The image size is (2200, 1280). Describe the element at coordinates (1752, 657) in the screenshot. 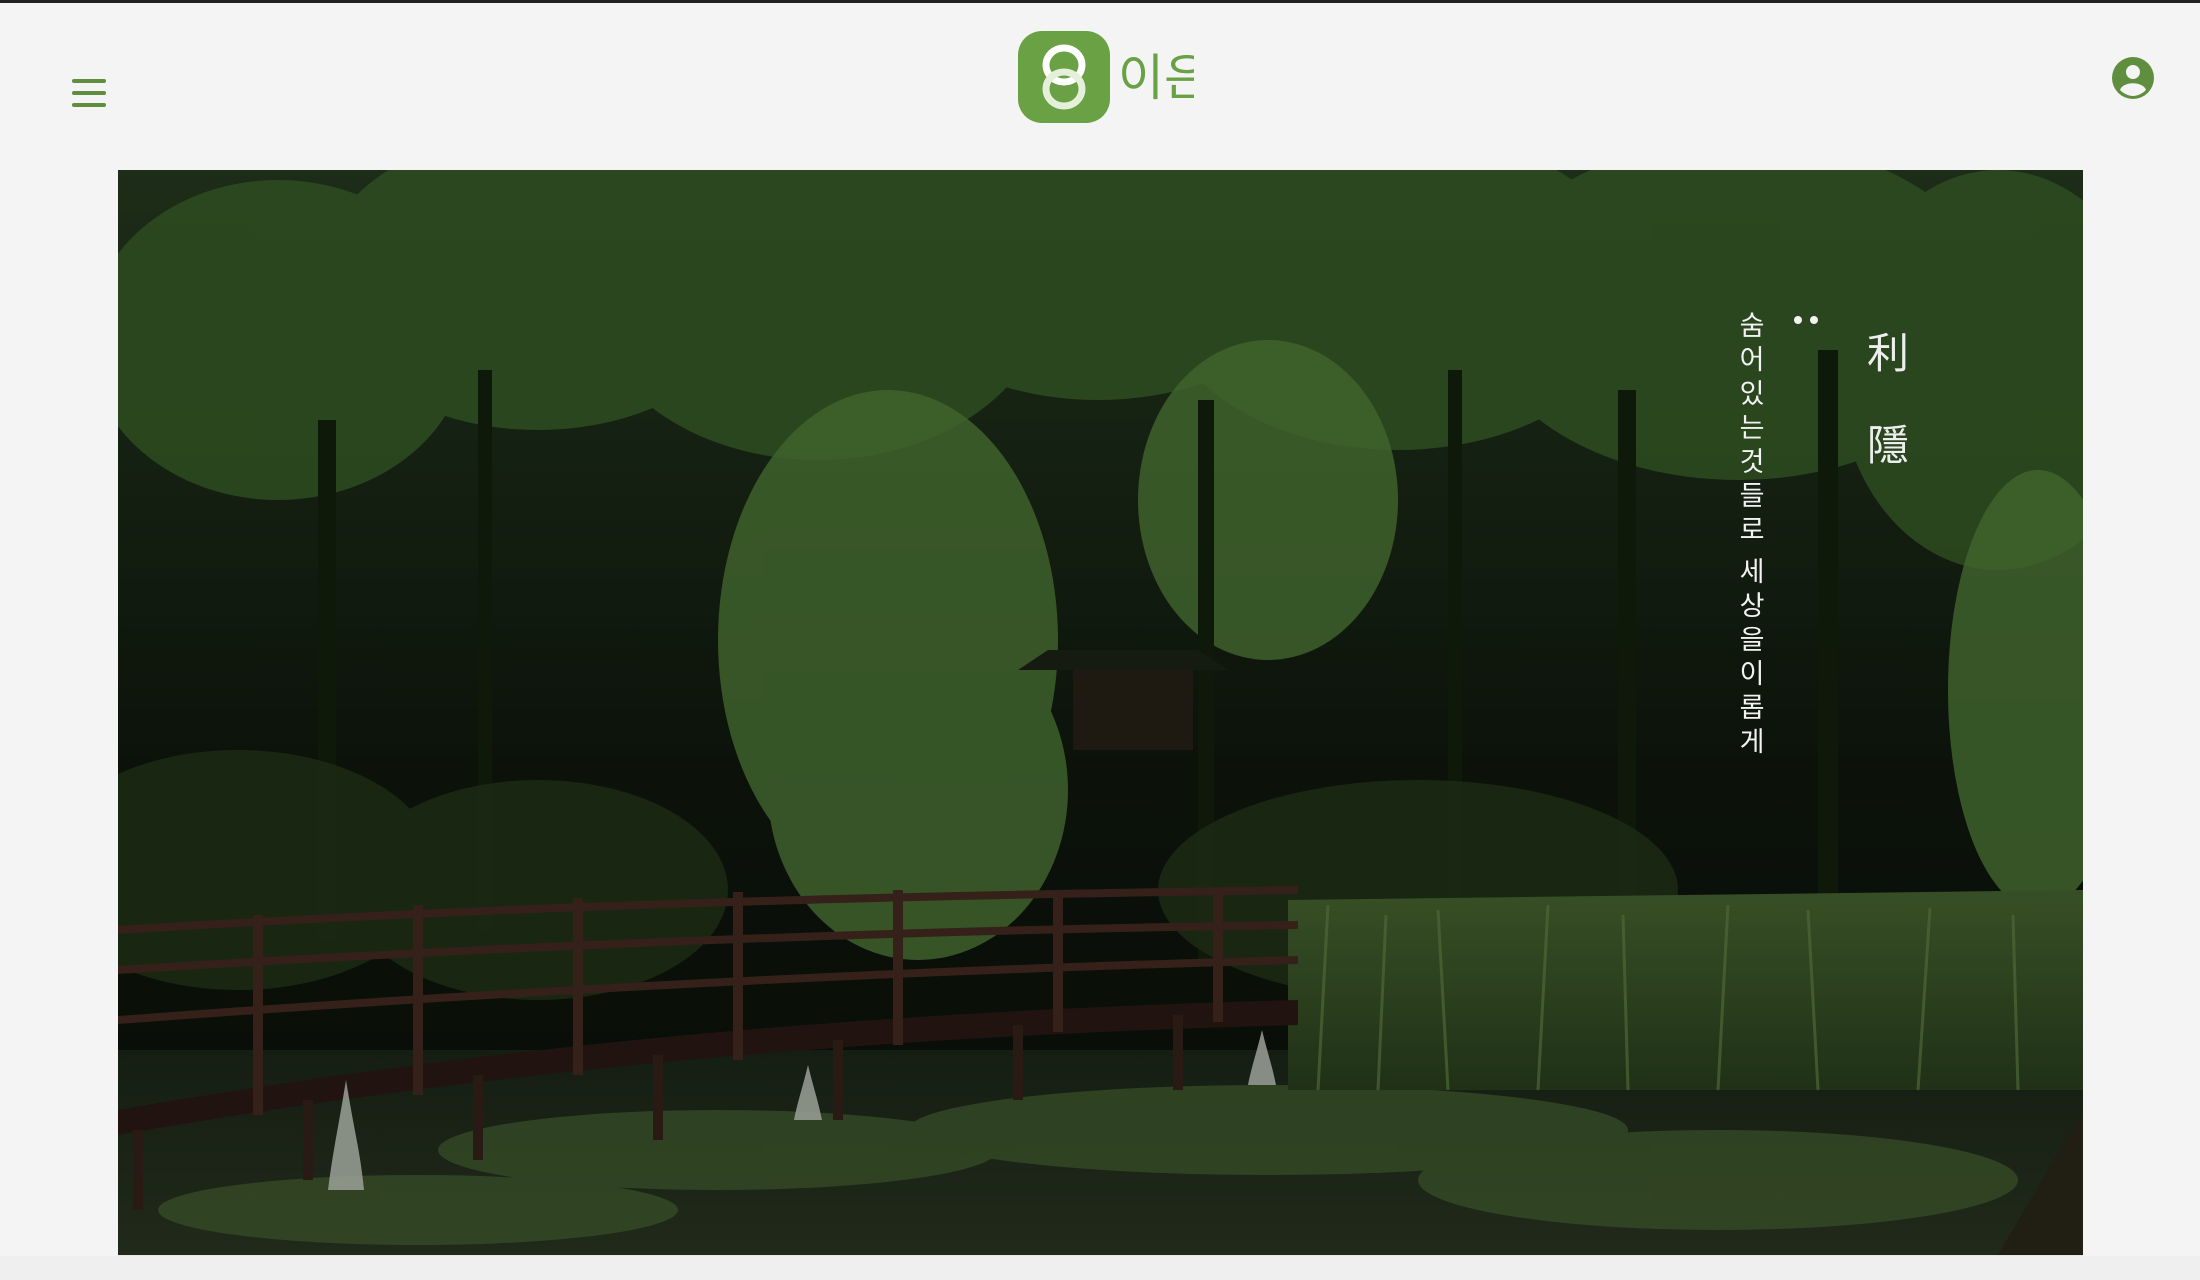

I see `tagline-line-2: 세상을이롭게` at that location.